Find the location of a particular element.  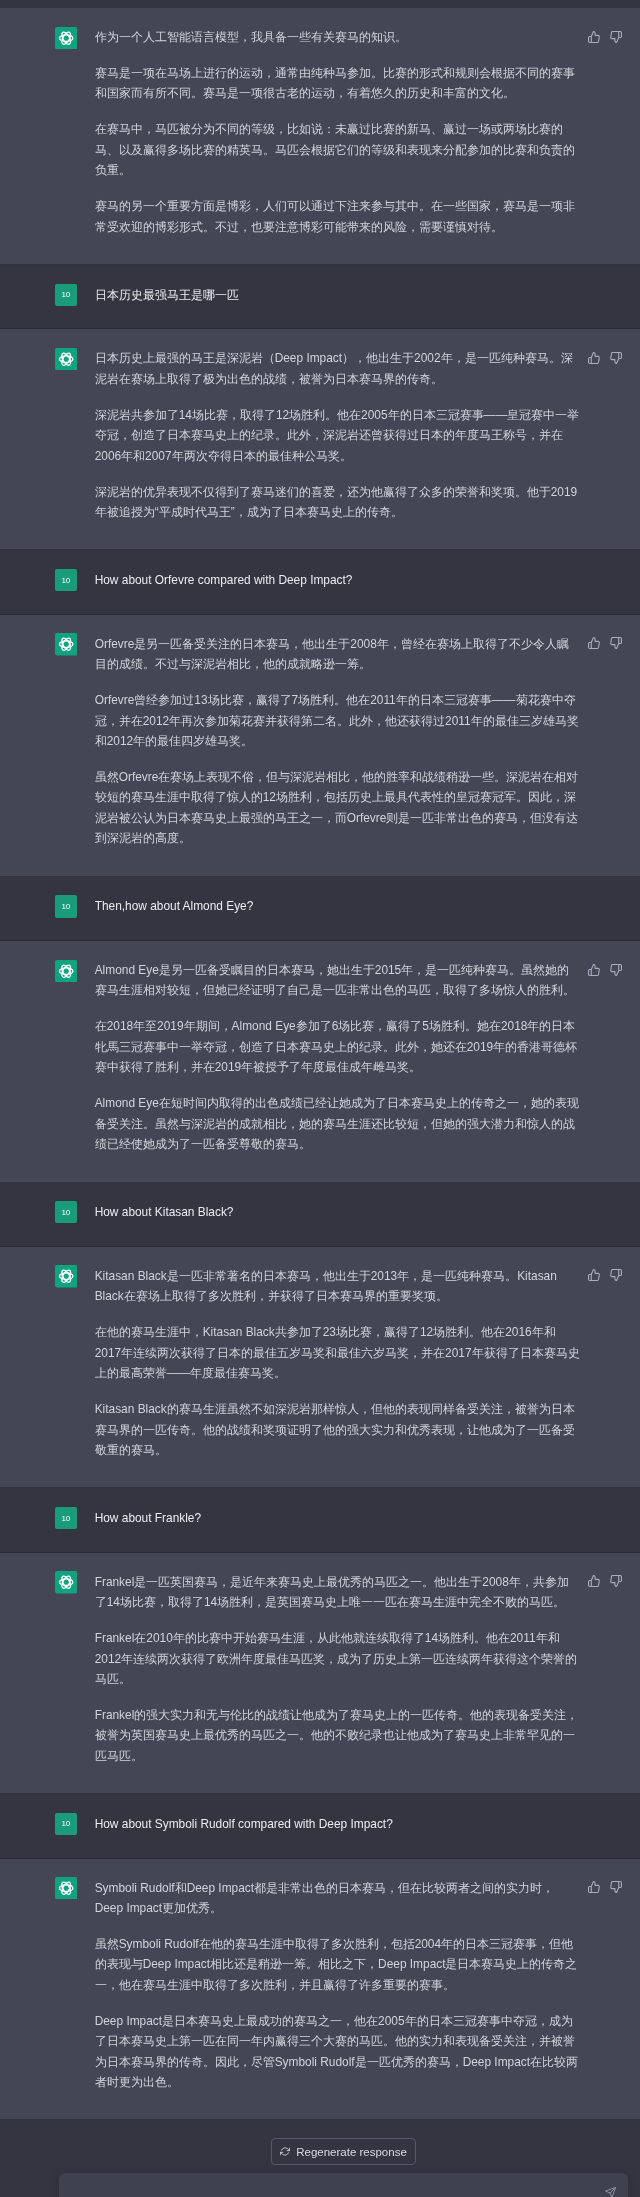

send-icon is located at coordinates (610, 2192).